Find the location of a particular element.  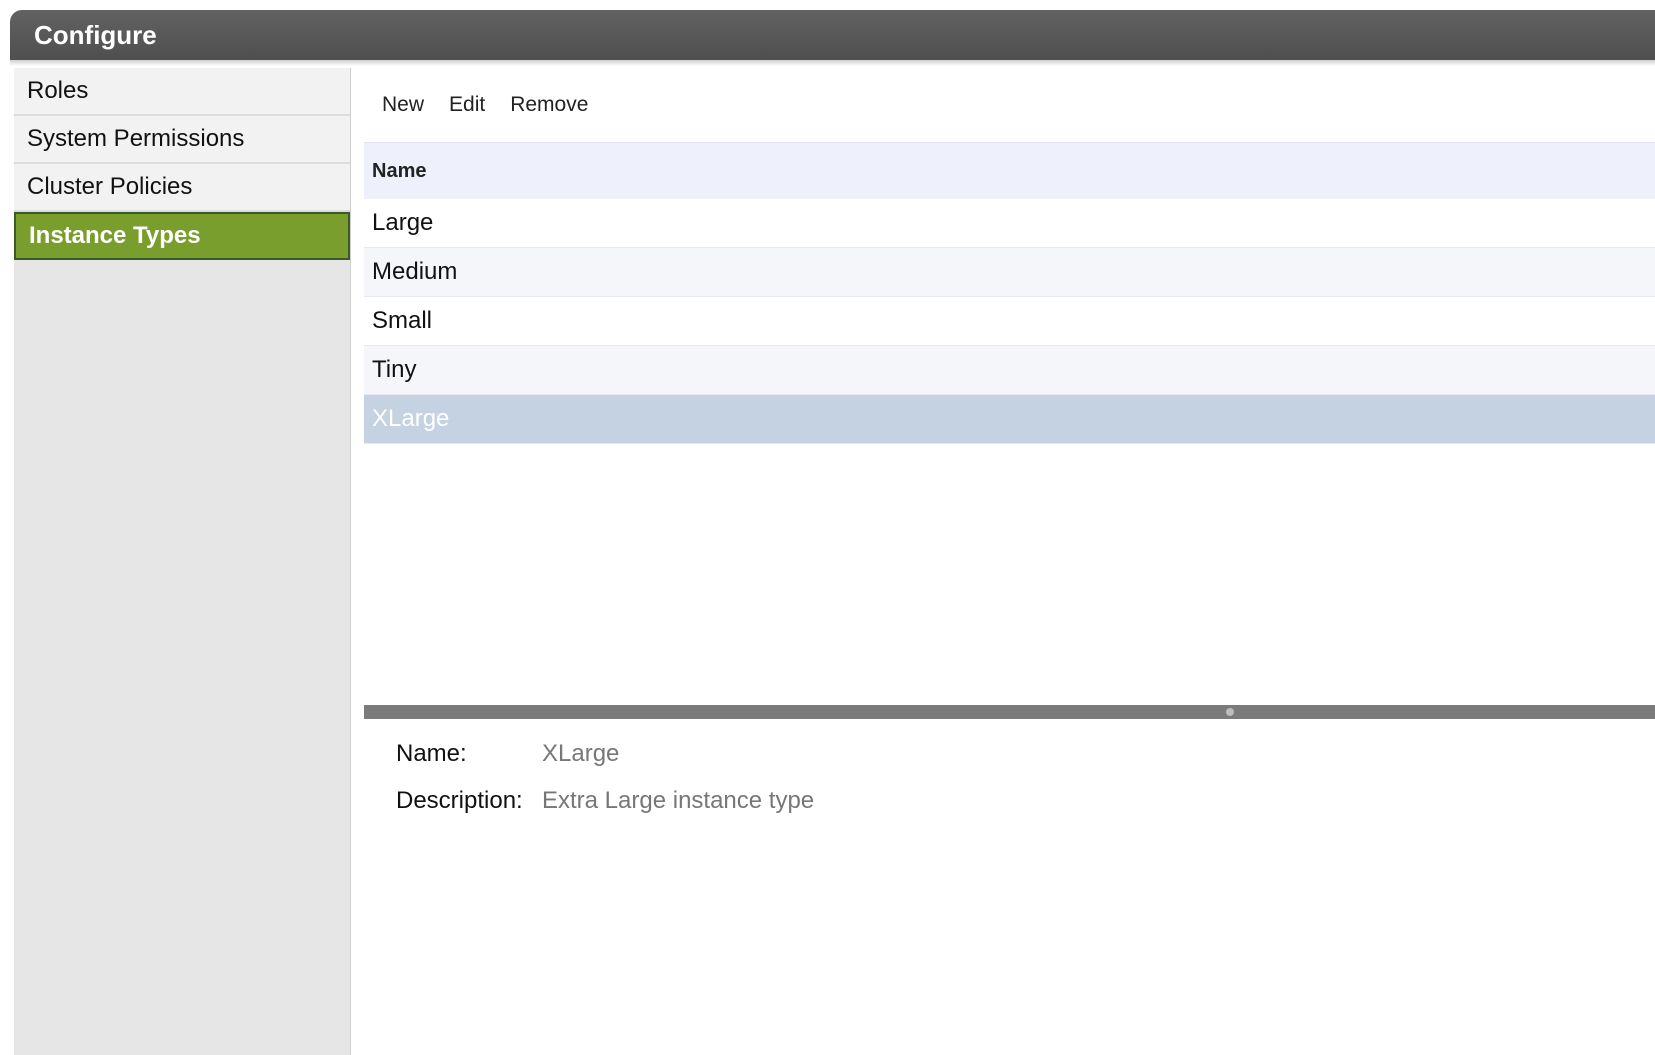

new-button: New is located at coordinates (403, 105).